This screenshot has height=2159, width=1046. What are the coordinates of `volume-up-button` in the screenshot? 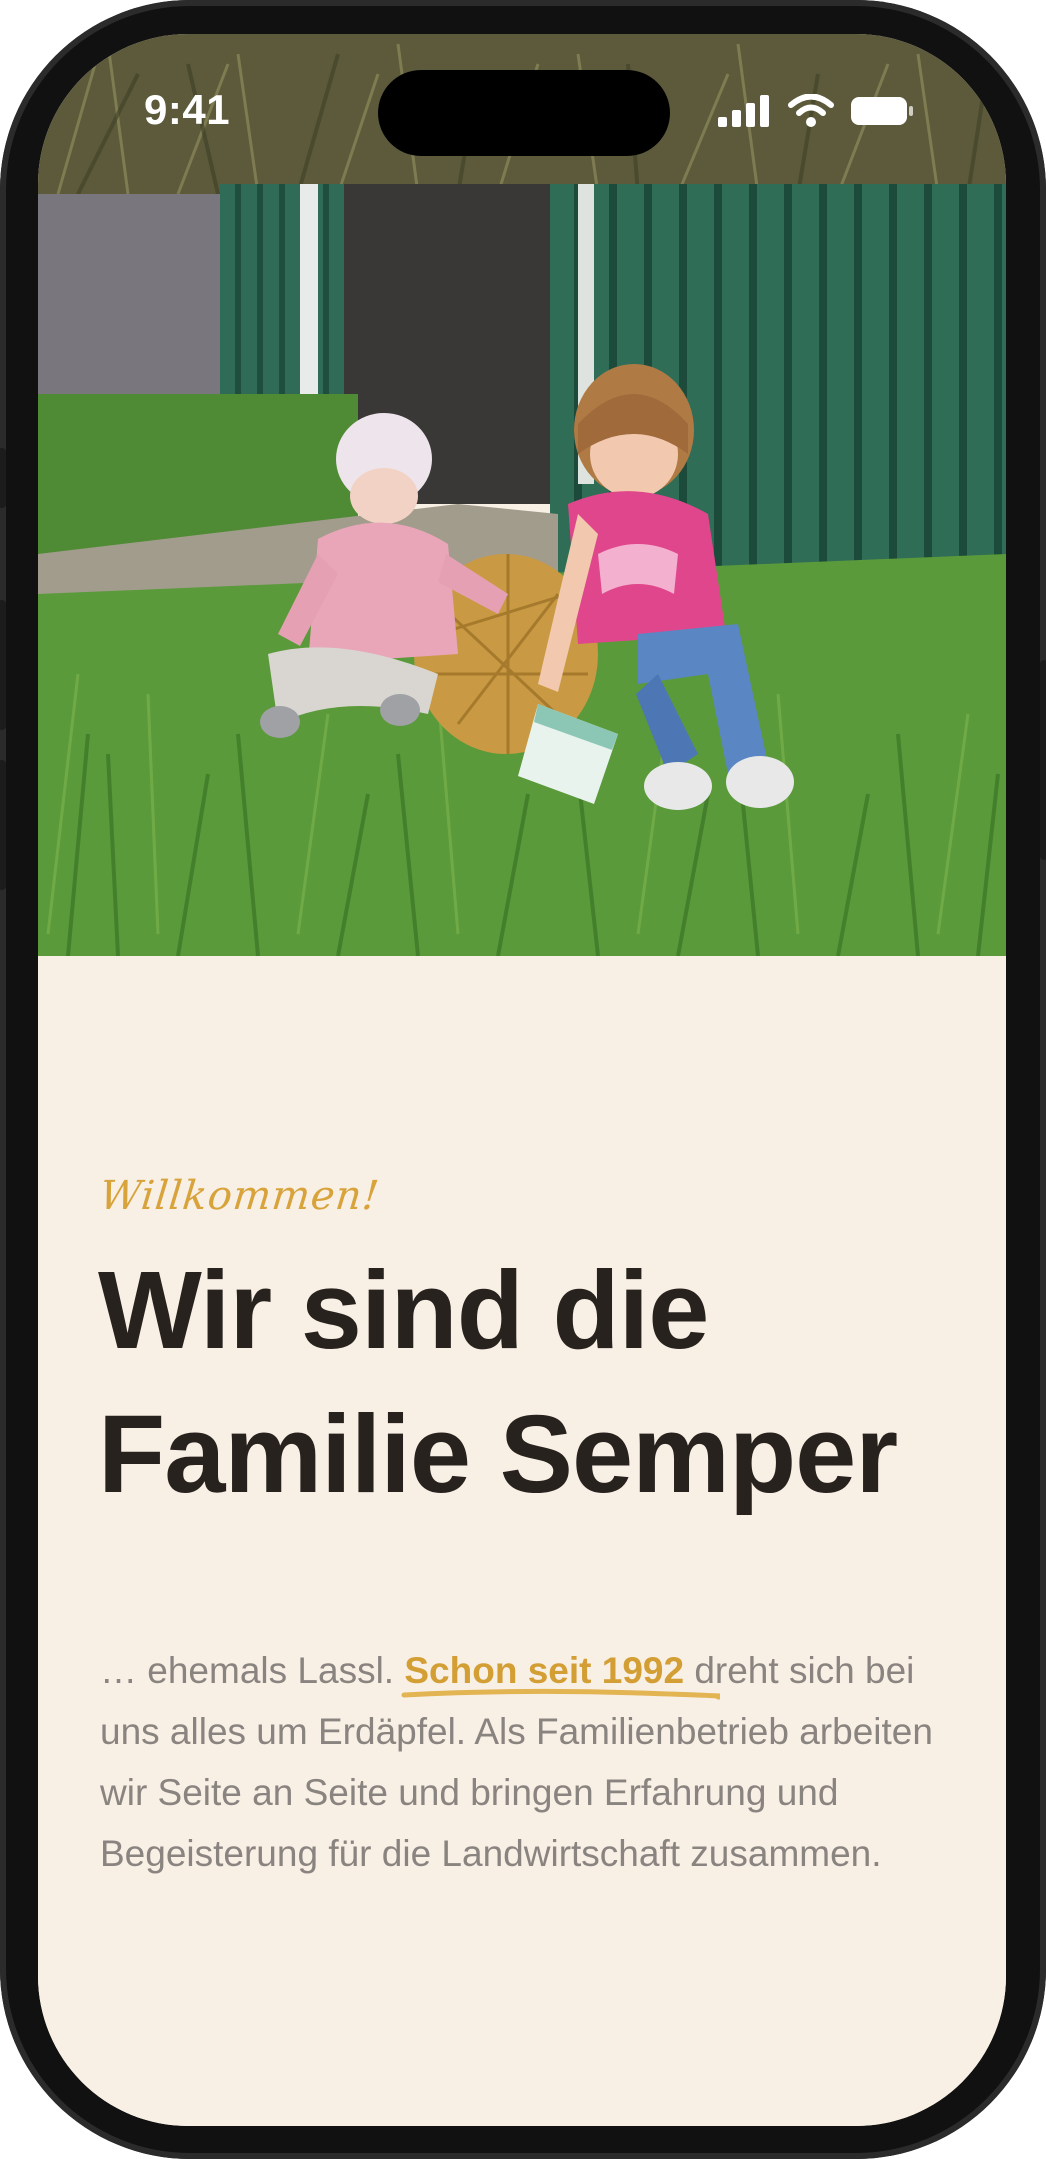 It's located at (3, 665).